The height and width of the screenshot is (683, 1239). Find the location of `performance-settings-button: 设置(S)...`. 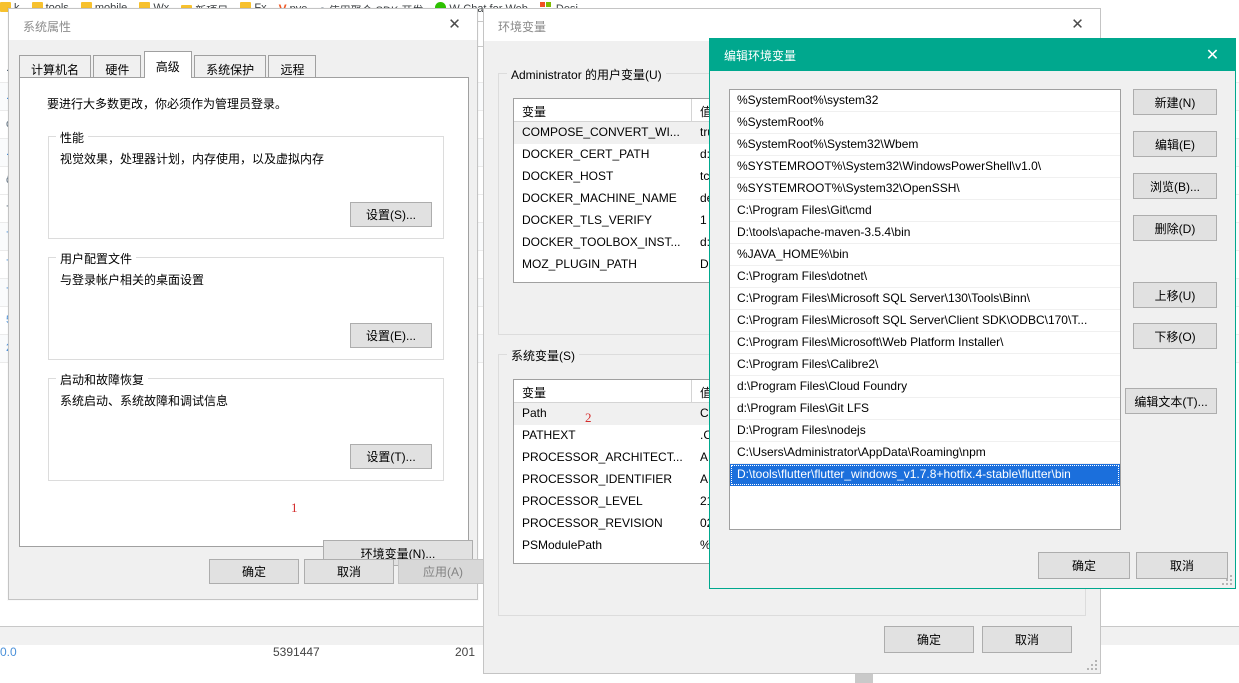

performance-settings-button: 设置(S)... is located at coordinates (391, 214).